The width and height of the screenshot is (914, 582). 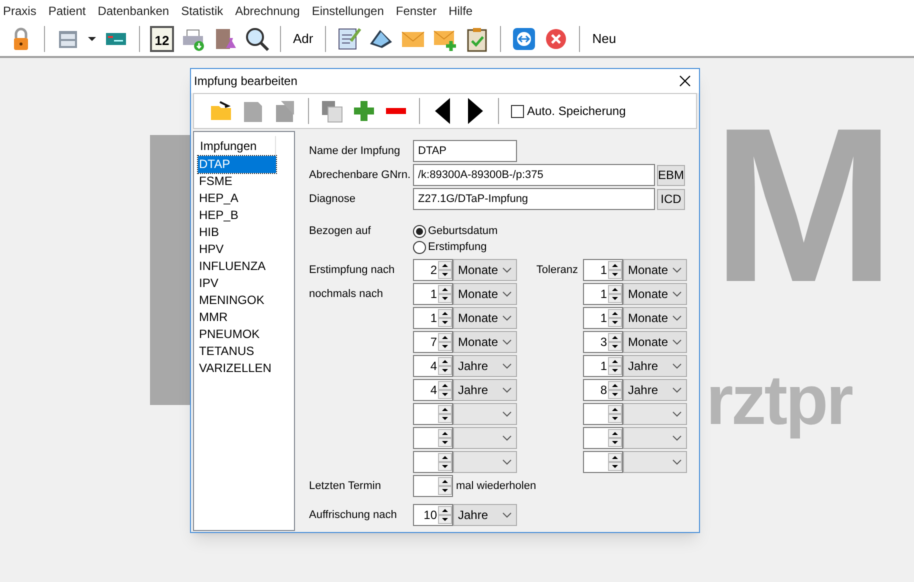 What do you see at coordinates (237, 266) in the screenshot?
I see `list-item: INFLUENZA` at bounding box center [237, 266].